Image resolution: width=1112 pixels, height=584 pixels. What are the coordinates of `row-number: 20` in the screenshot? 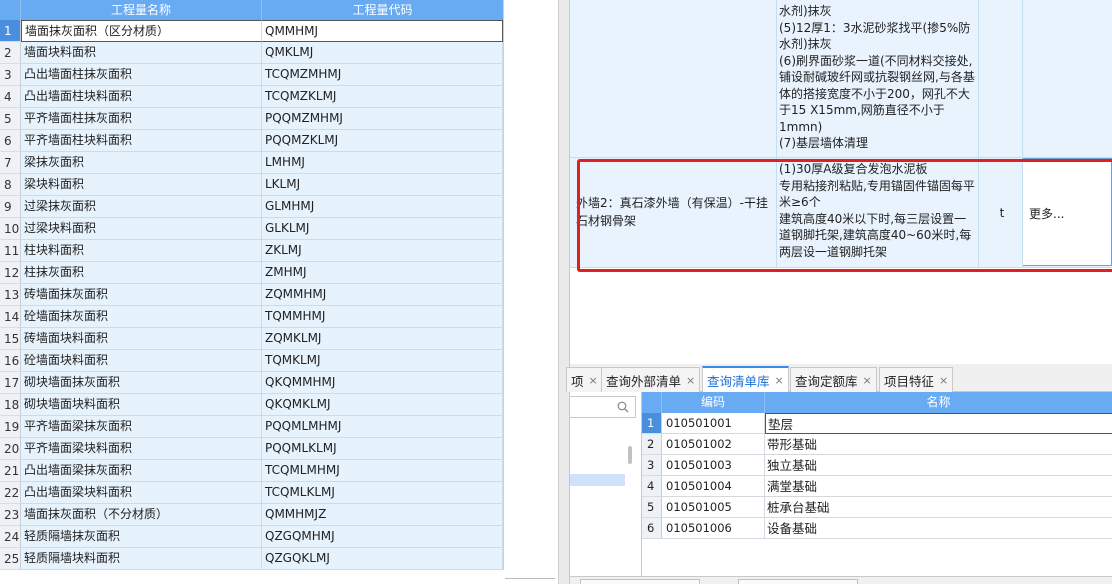 It's located at (10, 449).